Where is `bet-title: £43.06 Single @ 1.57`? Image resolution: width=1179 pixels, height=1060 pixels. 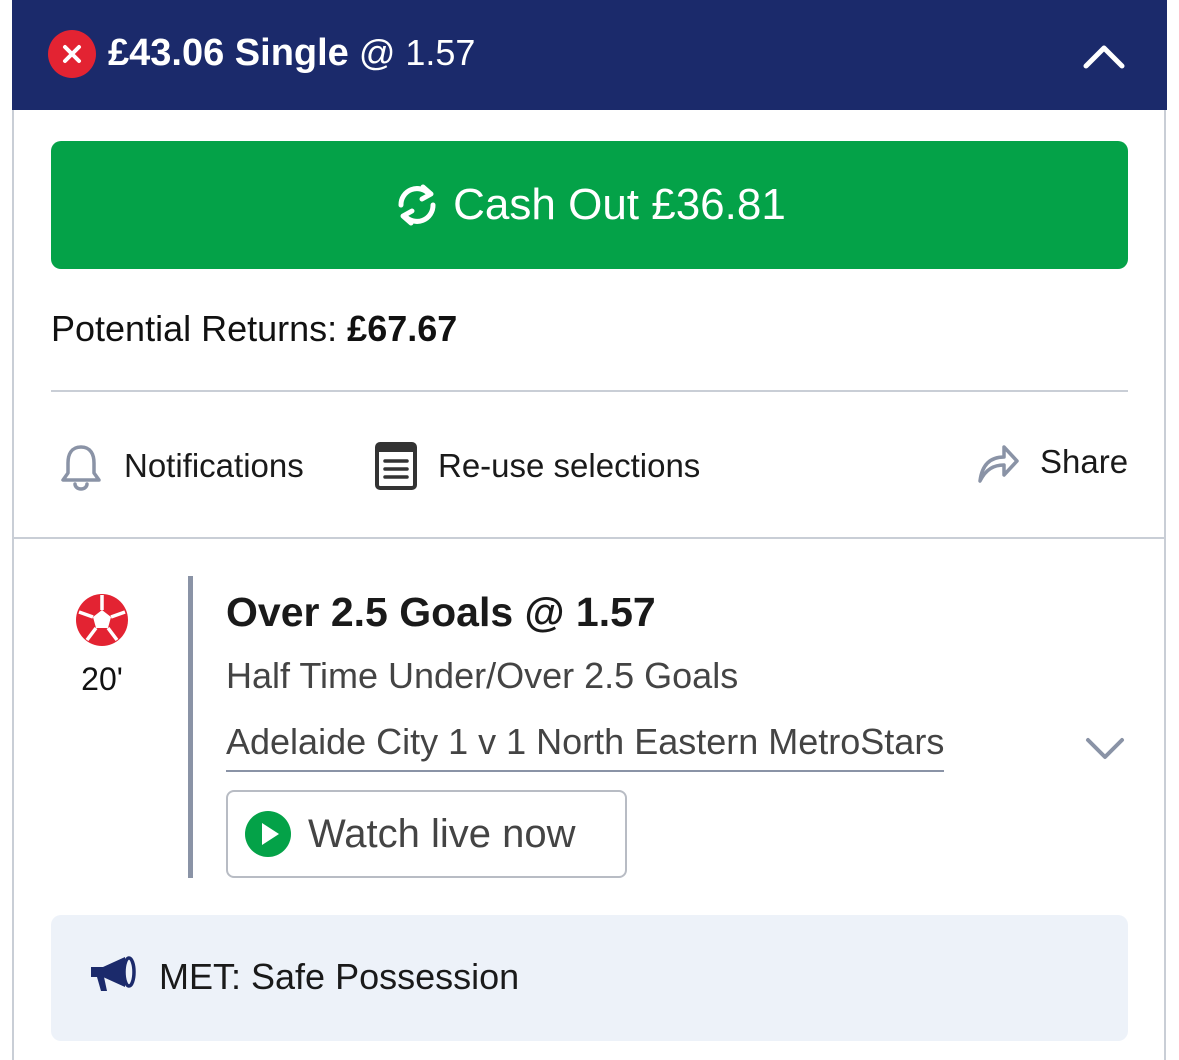
bet-title: £43.06 Single @ 1.57 is located at coordinates (291, 53).